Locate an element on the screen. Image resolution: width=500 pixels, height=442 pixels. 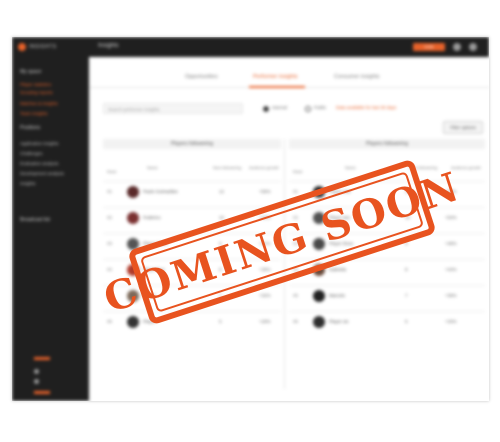
row-name: Federico is located at coordinates (152, 217).